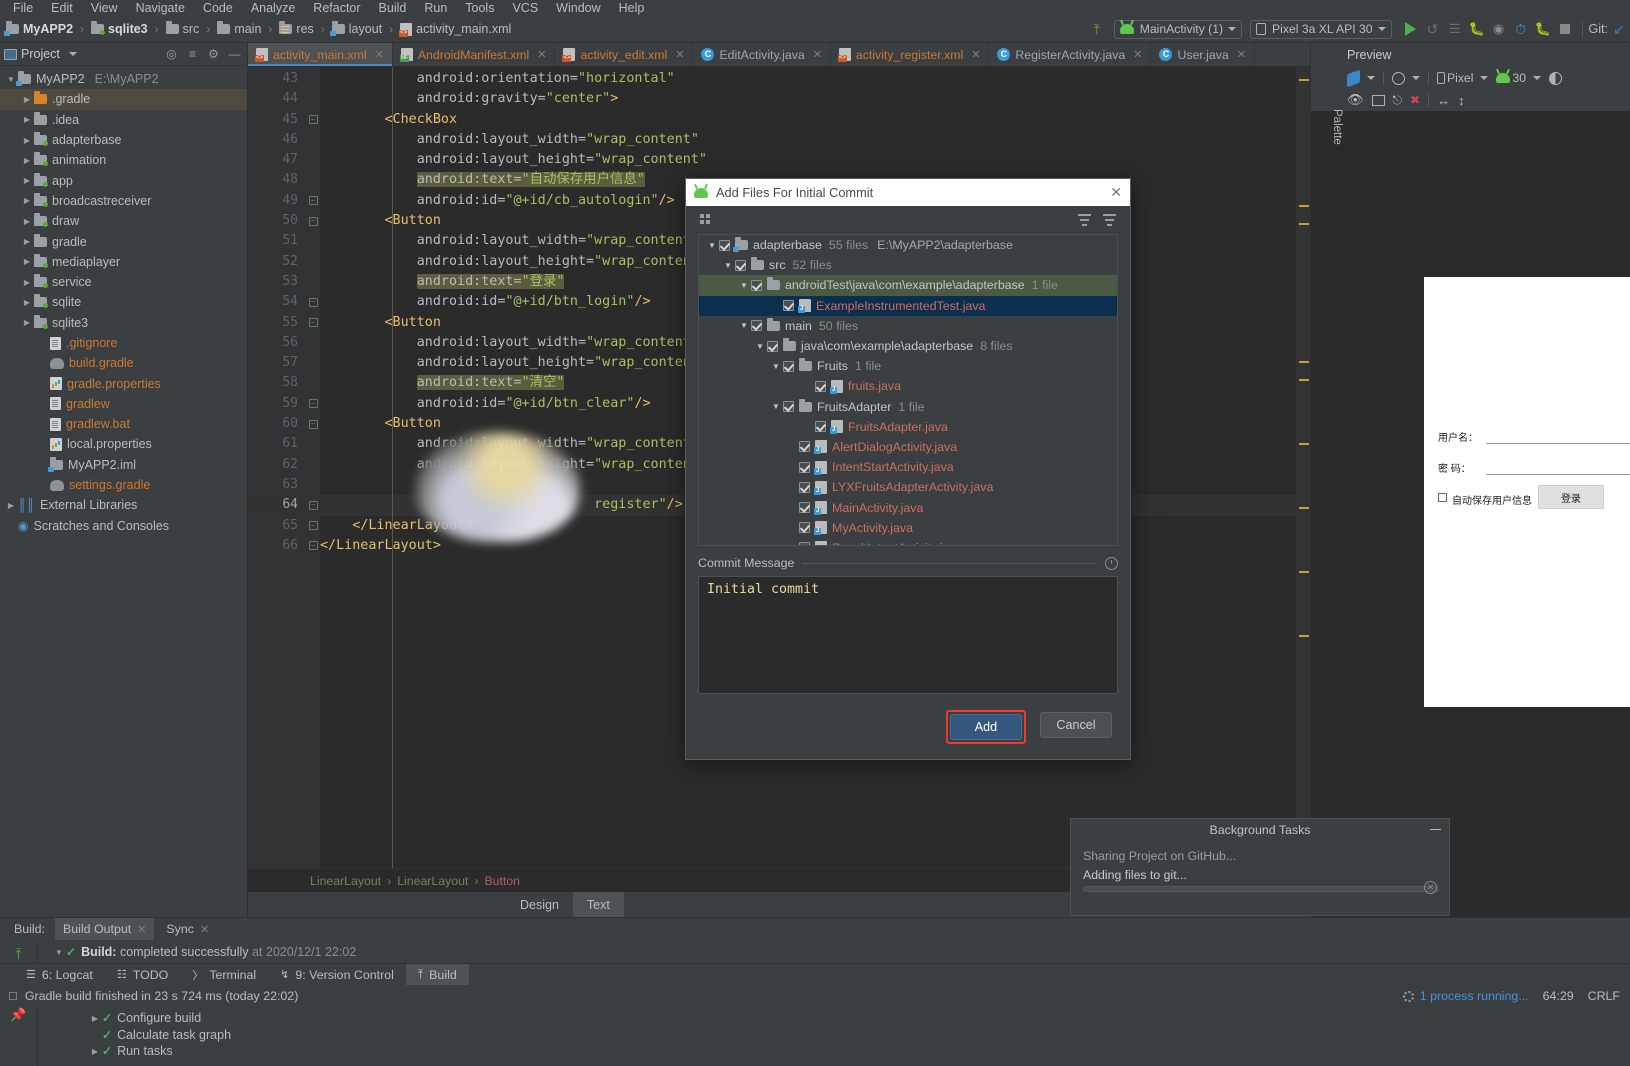 The height and width of the screenshot is (1066, 1630). What do you see at coordinates (908, 346) in the screenshot?
I see `dialog-tree-node: ▼ java\com\example\adapterbase 8 files` at bounding box center [908, 346].